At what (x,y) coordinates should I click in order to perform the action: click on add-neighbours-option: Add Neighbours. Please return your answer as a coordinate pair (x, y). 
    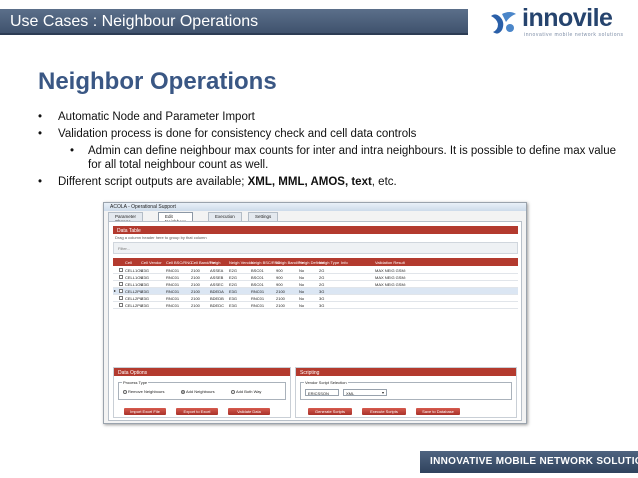
    Looking at the image, I should click on (198, 391).